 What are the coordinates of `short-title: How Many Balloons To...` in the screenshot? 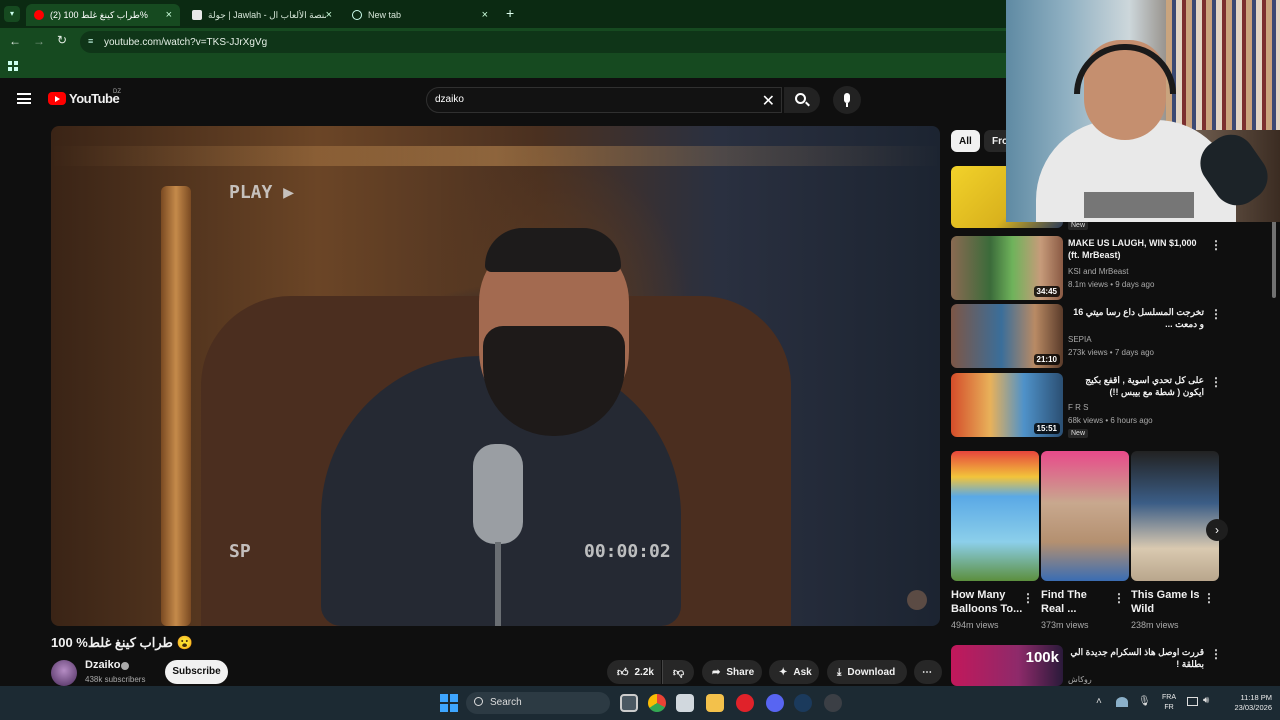 It's located at (987, 602).